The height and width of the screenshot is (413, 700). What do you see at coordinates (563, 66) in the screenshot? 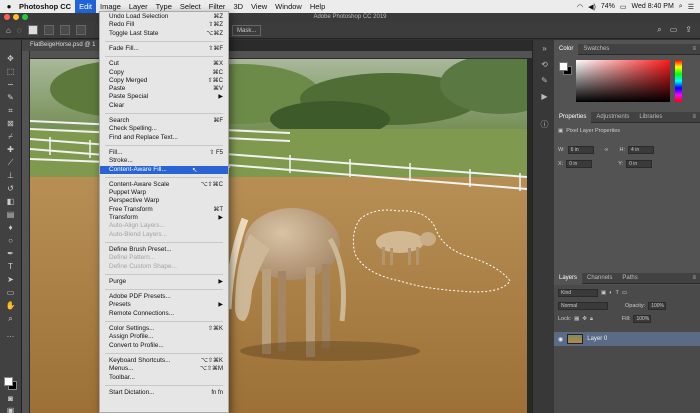
I see `color-fg-swatch` at bounding box center [563, 66].